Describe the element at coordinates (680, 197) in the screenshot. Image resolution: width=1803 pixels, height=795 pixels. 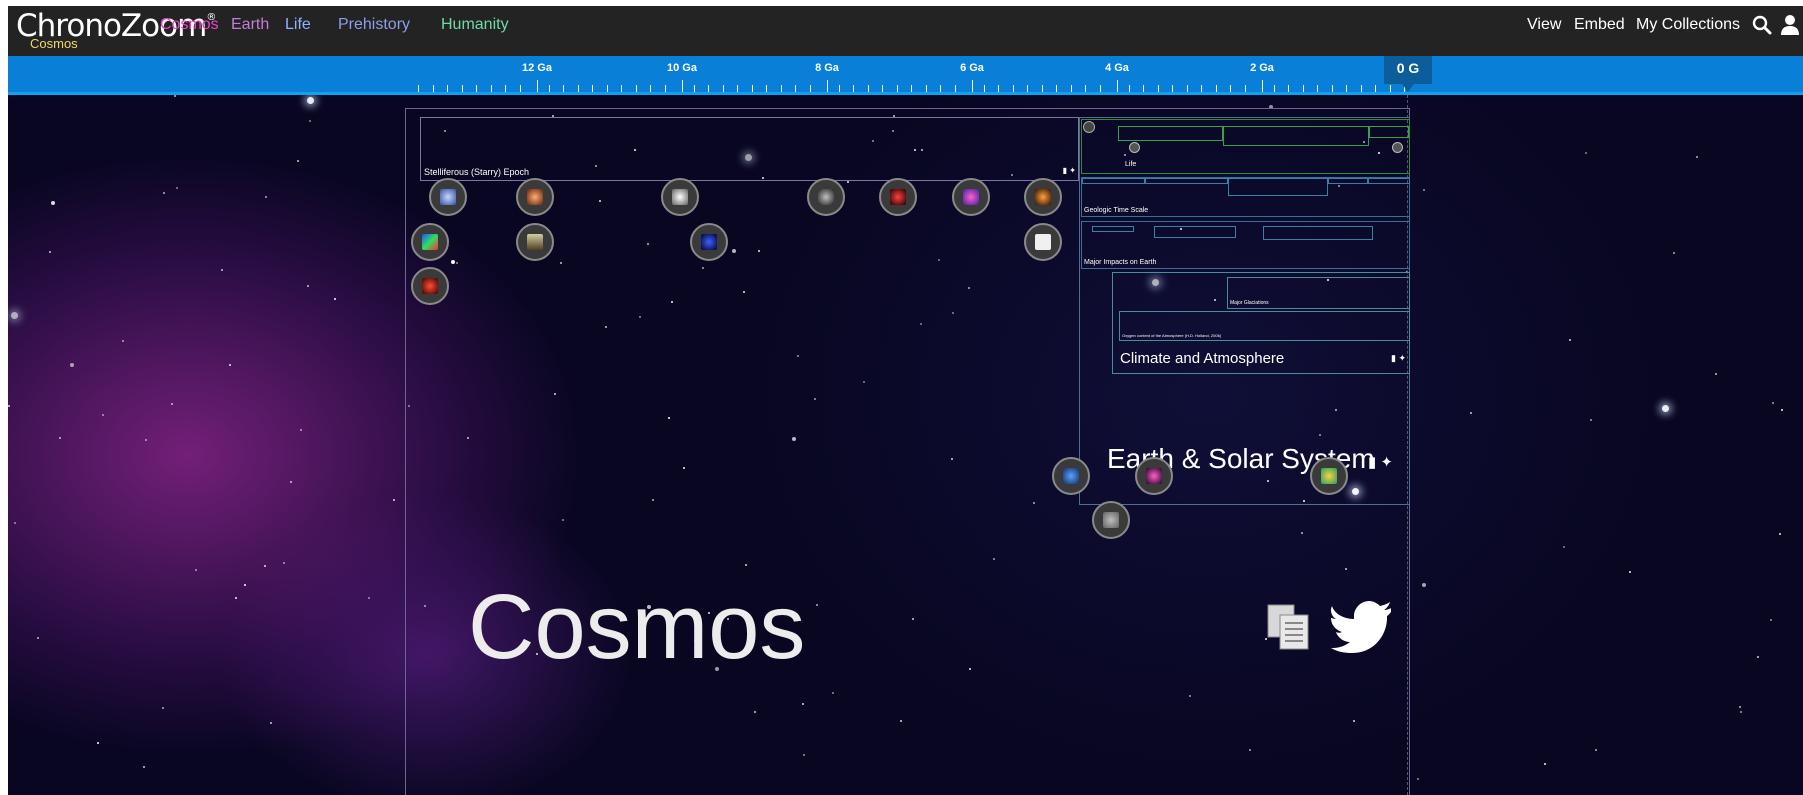
I see `exhibit-star-cluster` at that location.